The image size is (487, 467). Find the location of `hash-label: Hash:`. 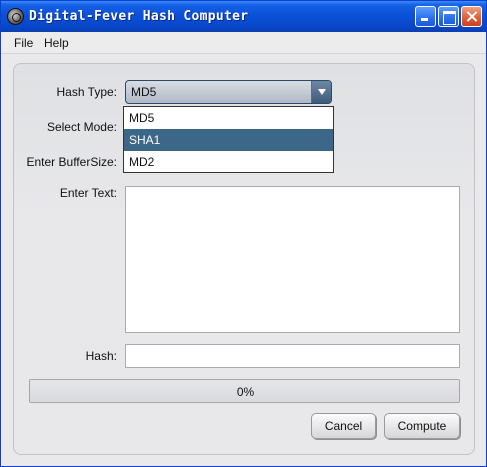

hash-label: Hash: is located at coordinates (101, 356).